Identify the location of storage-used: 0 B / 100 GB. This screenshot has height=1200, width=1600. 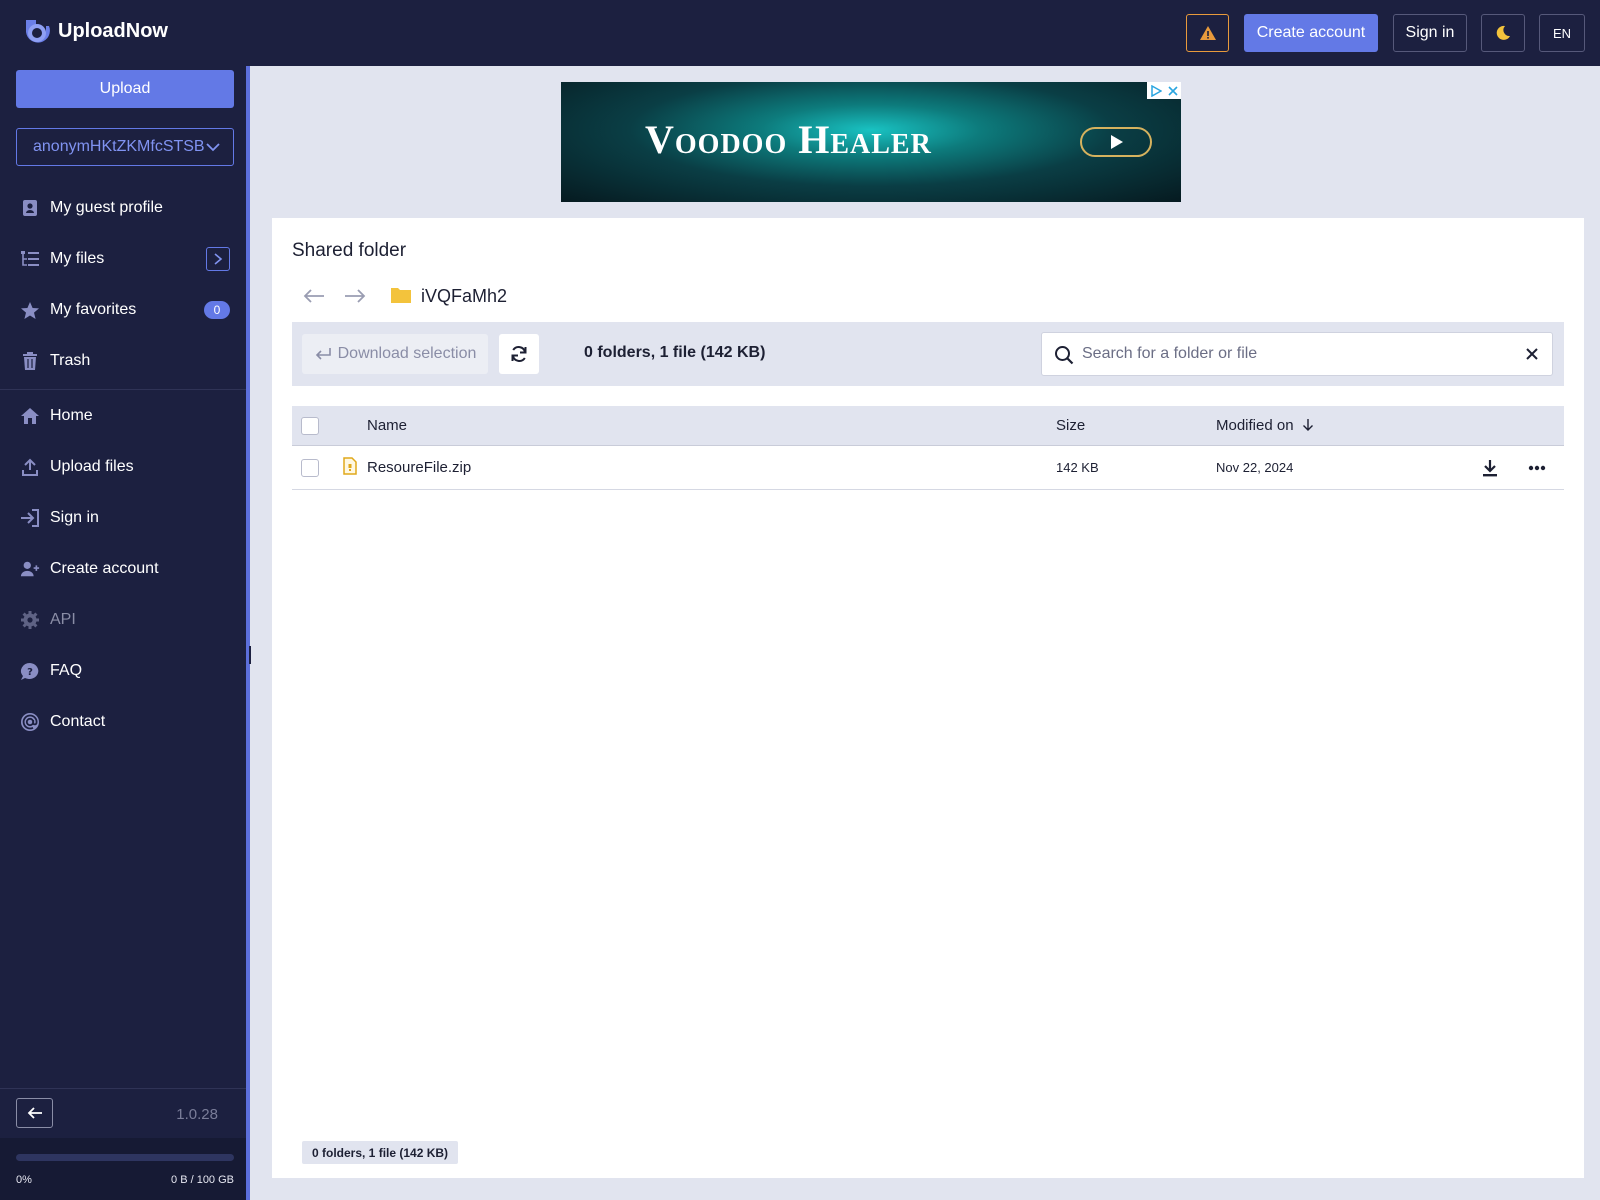
(202, 1180).